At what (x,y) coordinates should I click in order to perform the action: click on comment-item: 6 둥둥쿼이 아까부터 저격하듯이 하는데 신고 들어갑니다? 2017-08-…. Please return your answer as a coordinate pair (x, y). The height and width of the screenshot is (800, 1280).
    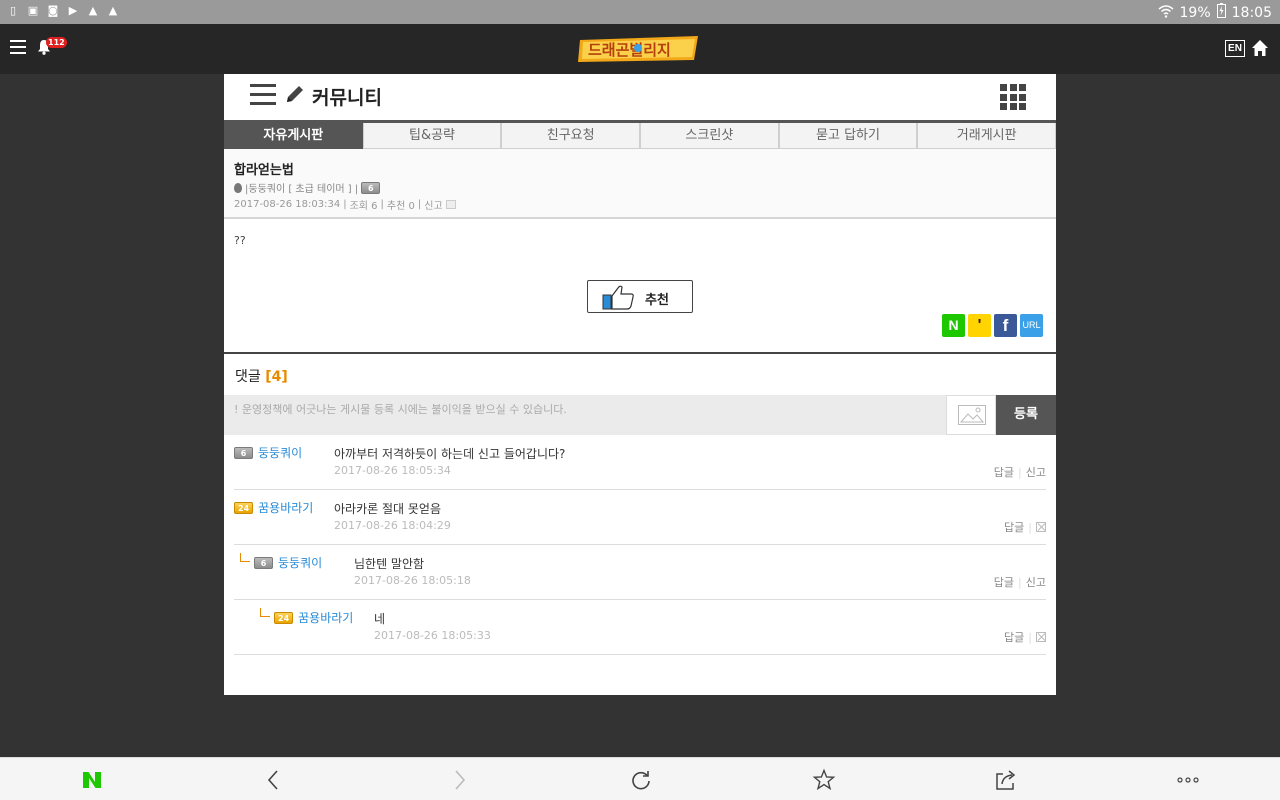
    Looking at the image, I should click on (640, 462).